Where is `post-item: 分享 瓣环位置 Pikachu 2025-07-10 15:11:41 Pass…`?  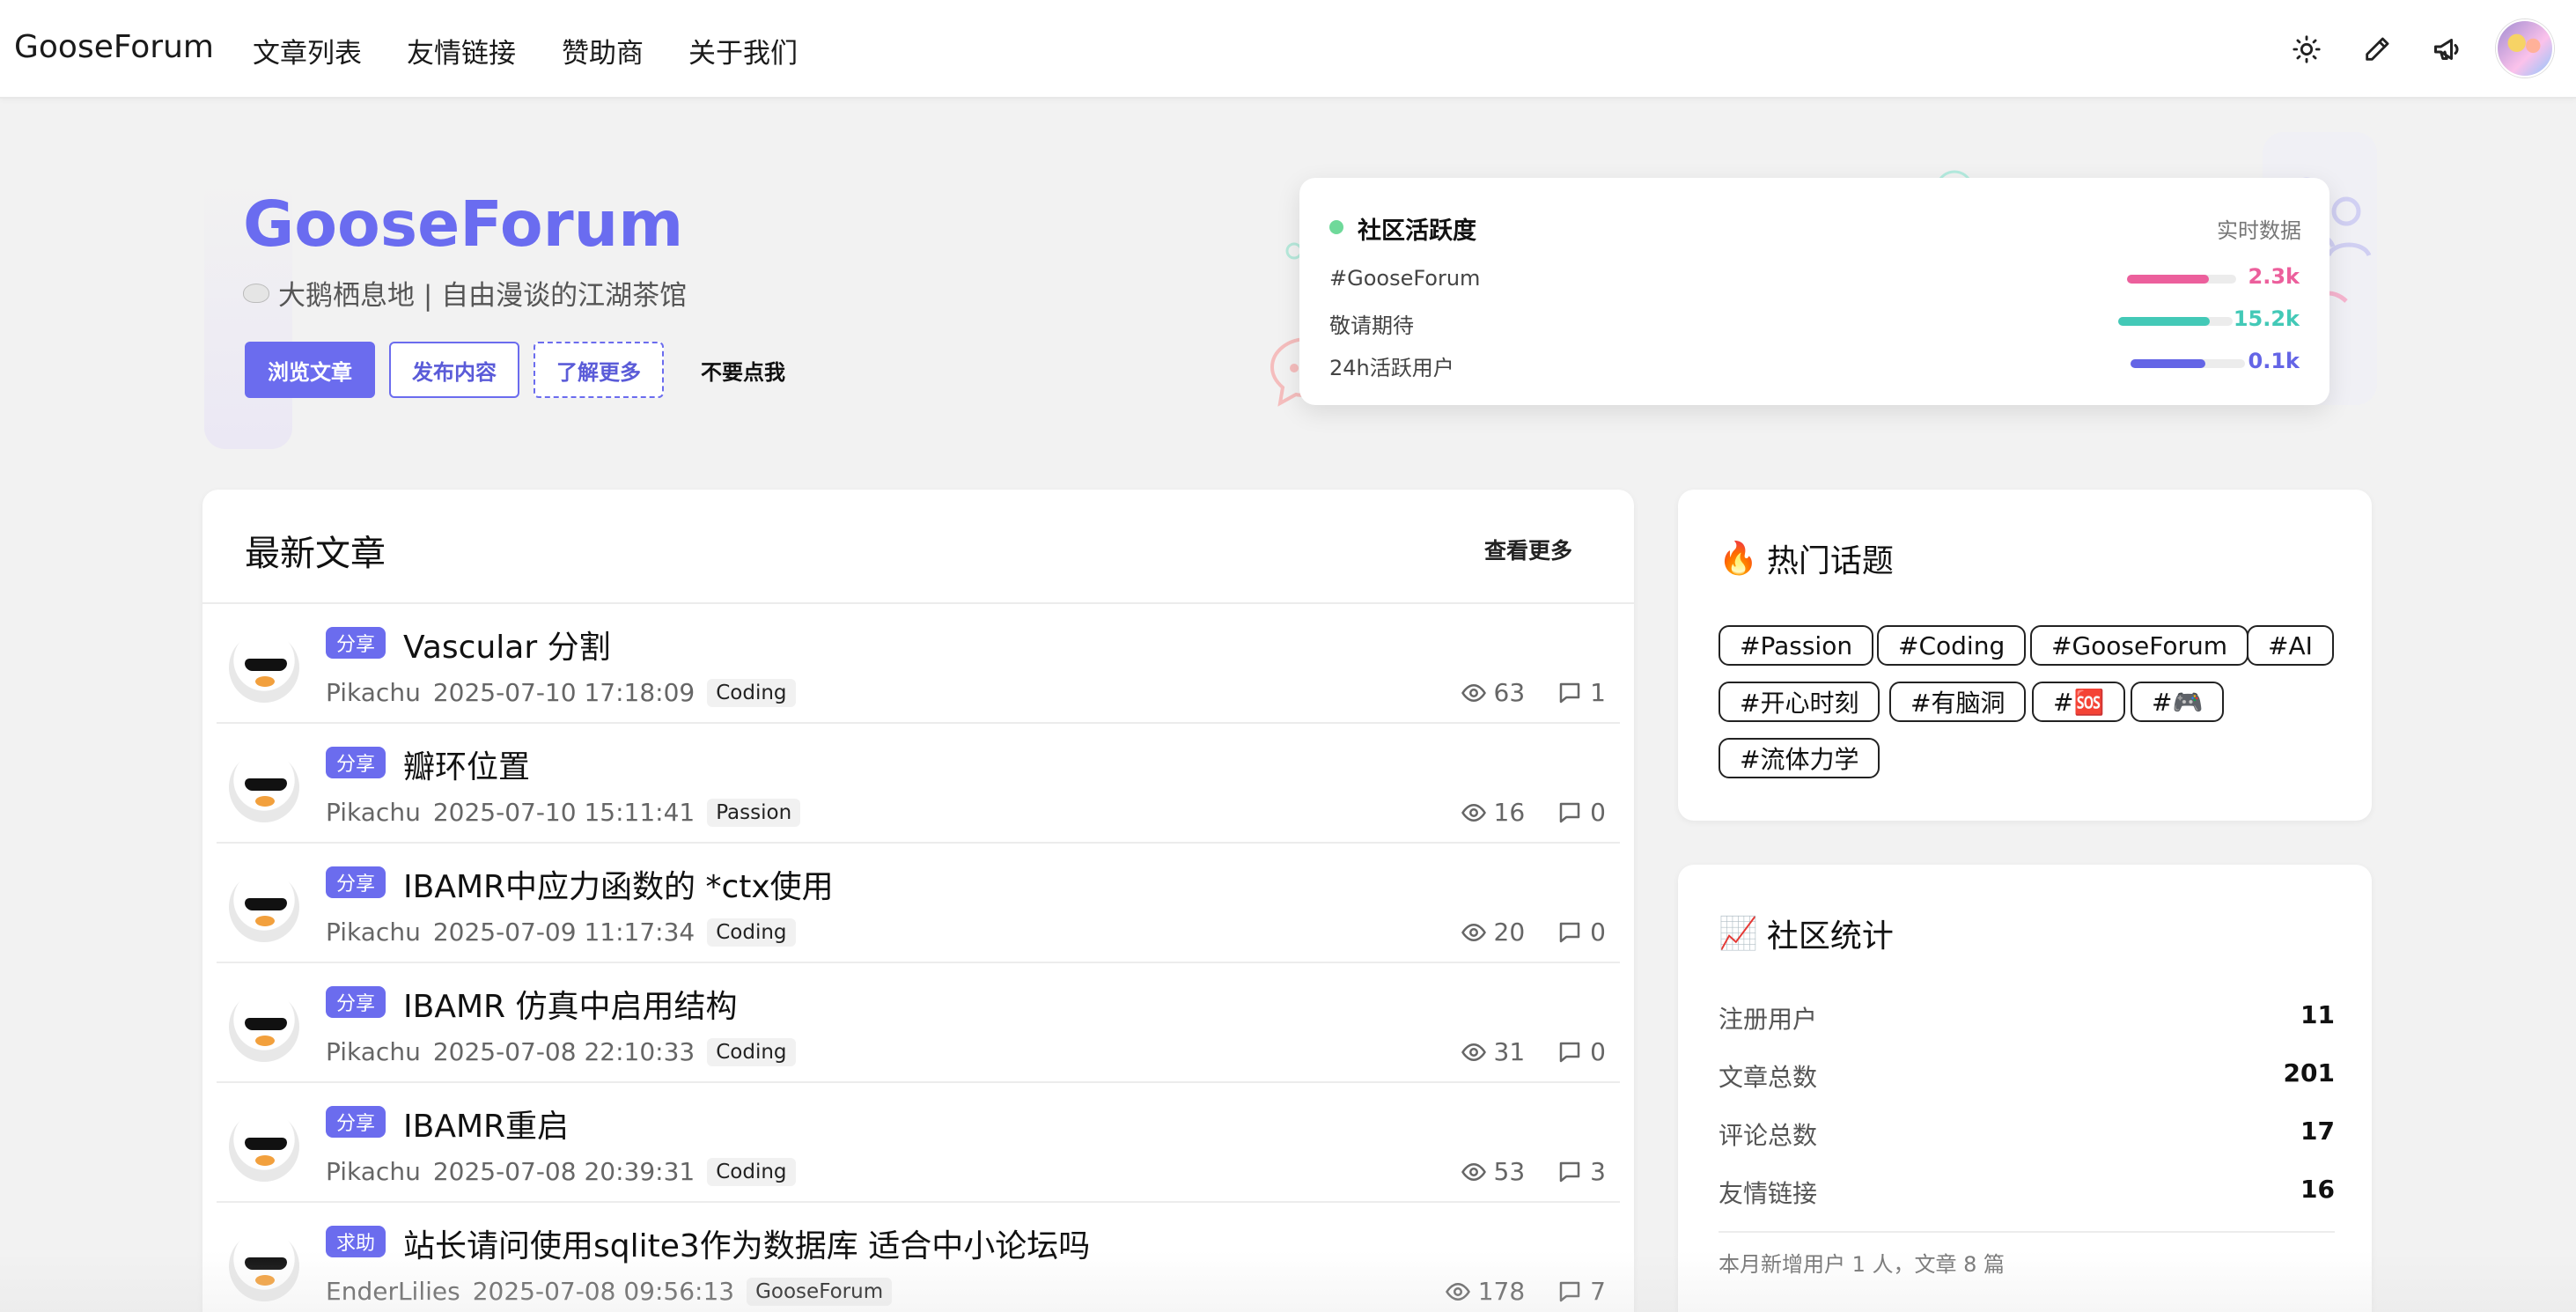 post-item: 分享 瓣环位置 Pikachu 2025-07-10 15:11:41 Pass… is located at coordinates (919, 784).